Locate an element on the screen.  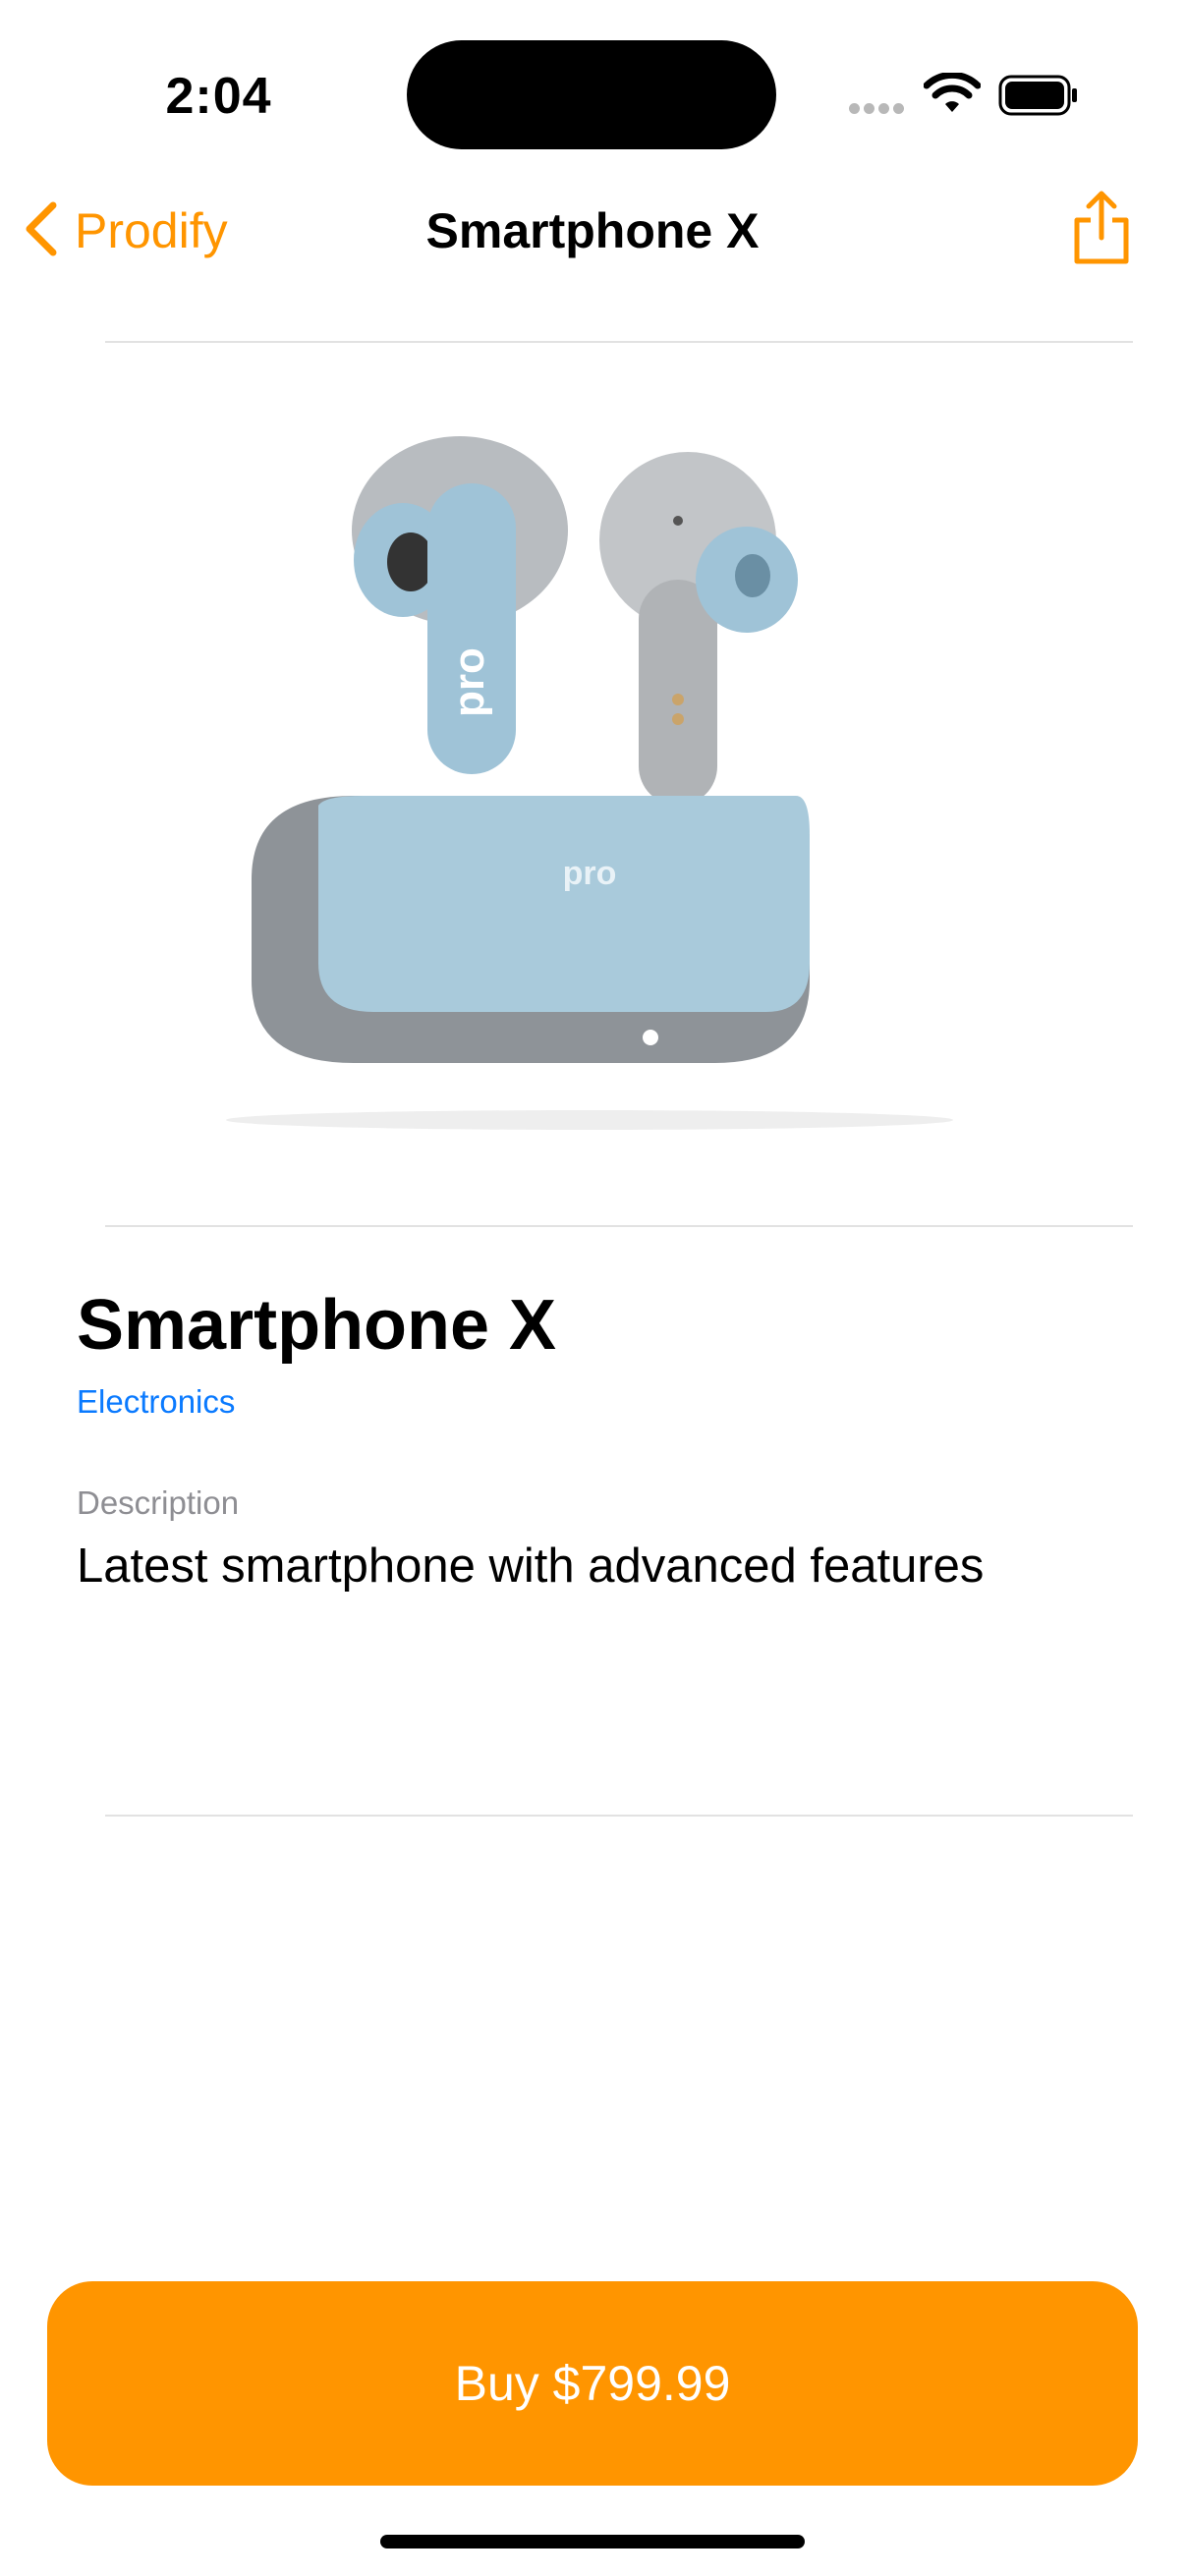
signal-icon is located at coordinates (879, 110).